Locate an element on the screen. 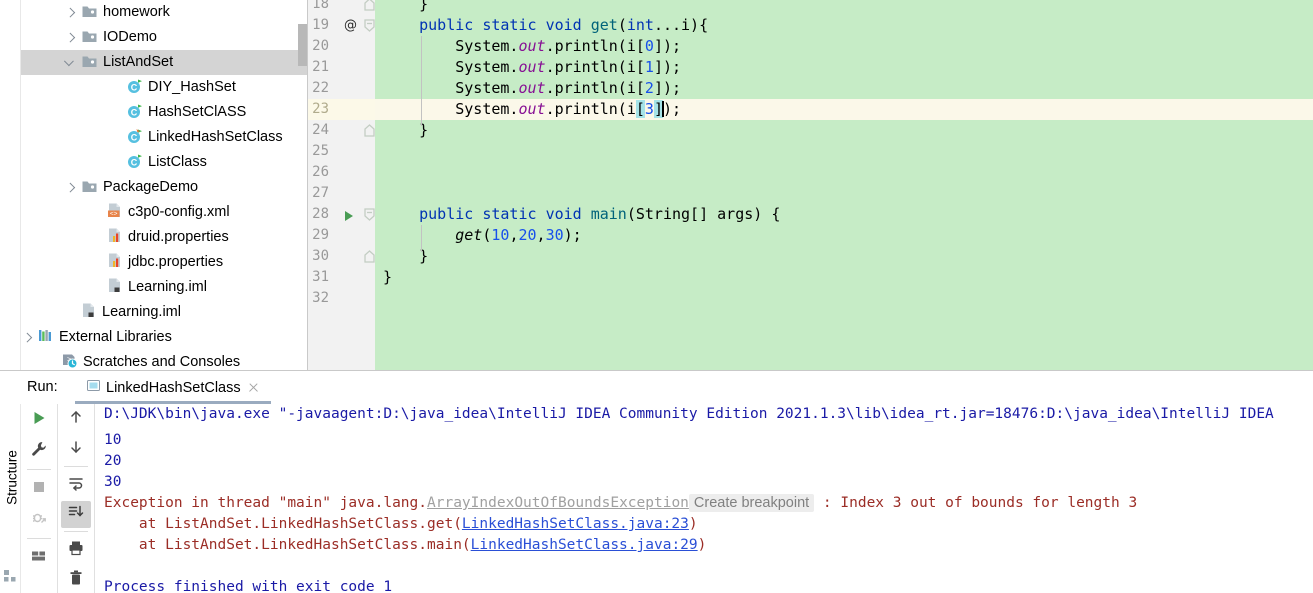  toolbar-separator is located at coordinates (76, 532).